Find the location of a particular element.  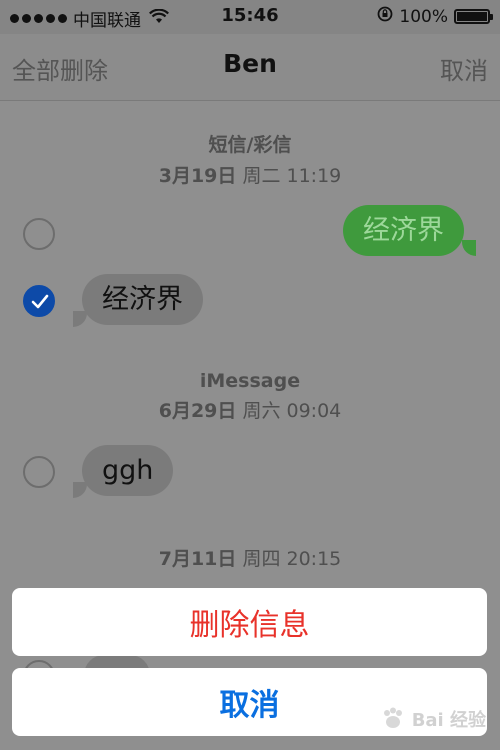

timestamp-date: 6月29日 is located at coordinates (197, 411).